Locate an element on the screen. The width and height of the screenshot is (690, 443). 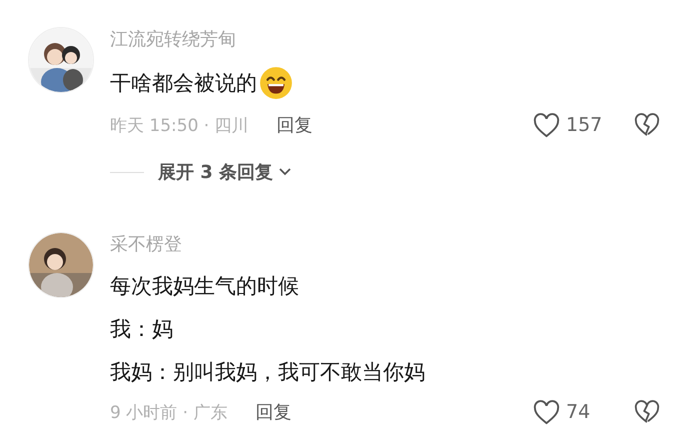
comment-text: 我妈：别叫我妈，我可不敢当你妈 is located at coordinates (267, 372).